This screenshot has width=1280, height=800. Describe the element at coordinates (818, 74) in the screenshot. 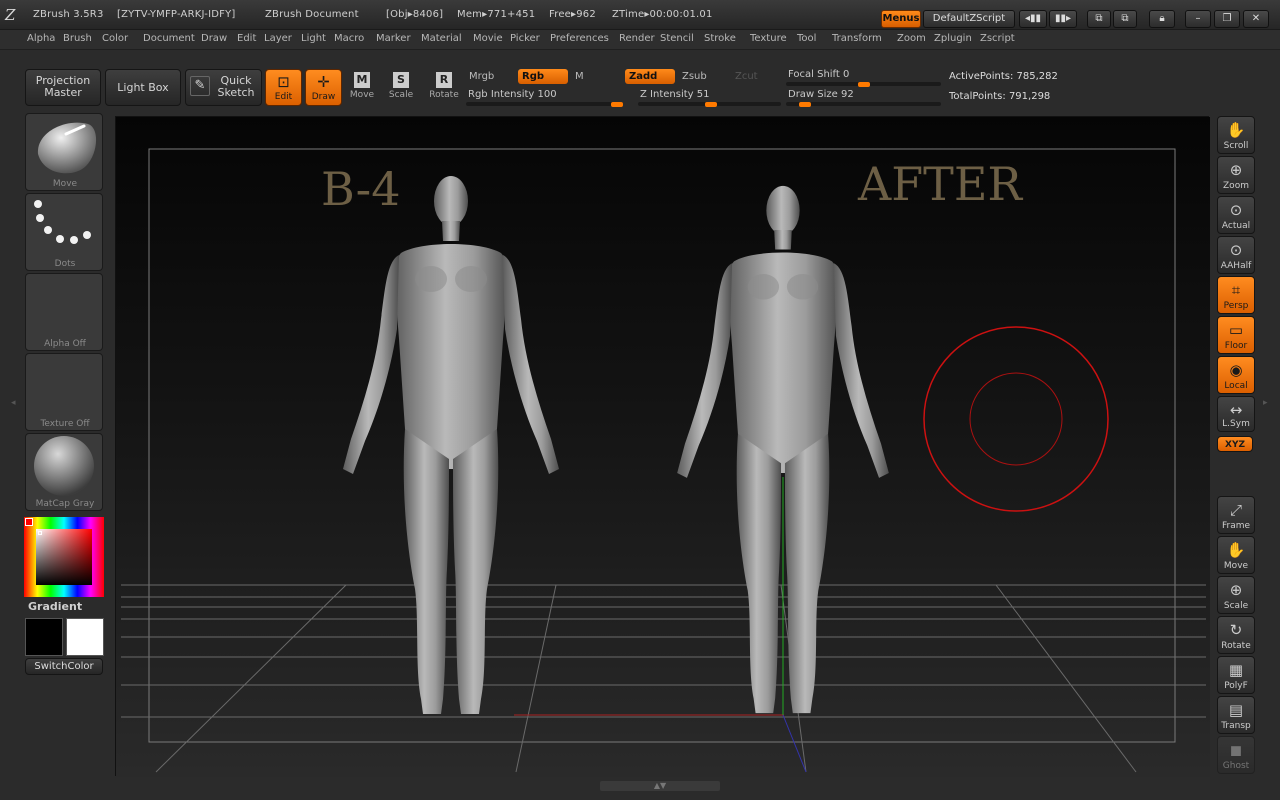

I see `focal-shift-slider: Focal Shift 0` at that location.